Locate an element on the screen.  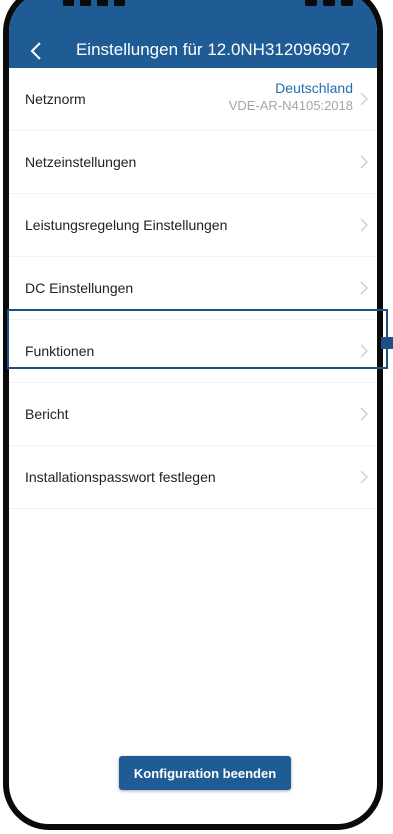
grid-standard-code: VDE-AR-N4105:2018 is located at coordinates (290, 105).